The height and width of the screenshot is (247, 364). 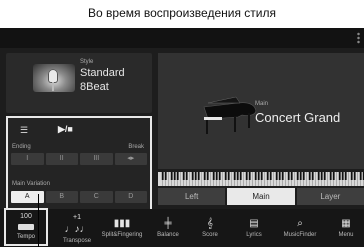 I want to click on score-label: Score, so click(x=210, y=235).